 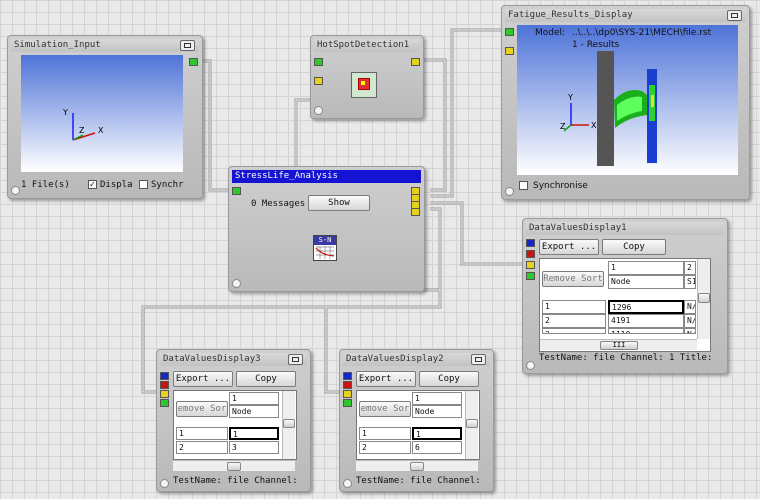 What do you see at coordinates (415, 62) in the screenshot?
I see `output-port-yellow` at bounding box center [415, 62].